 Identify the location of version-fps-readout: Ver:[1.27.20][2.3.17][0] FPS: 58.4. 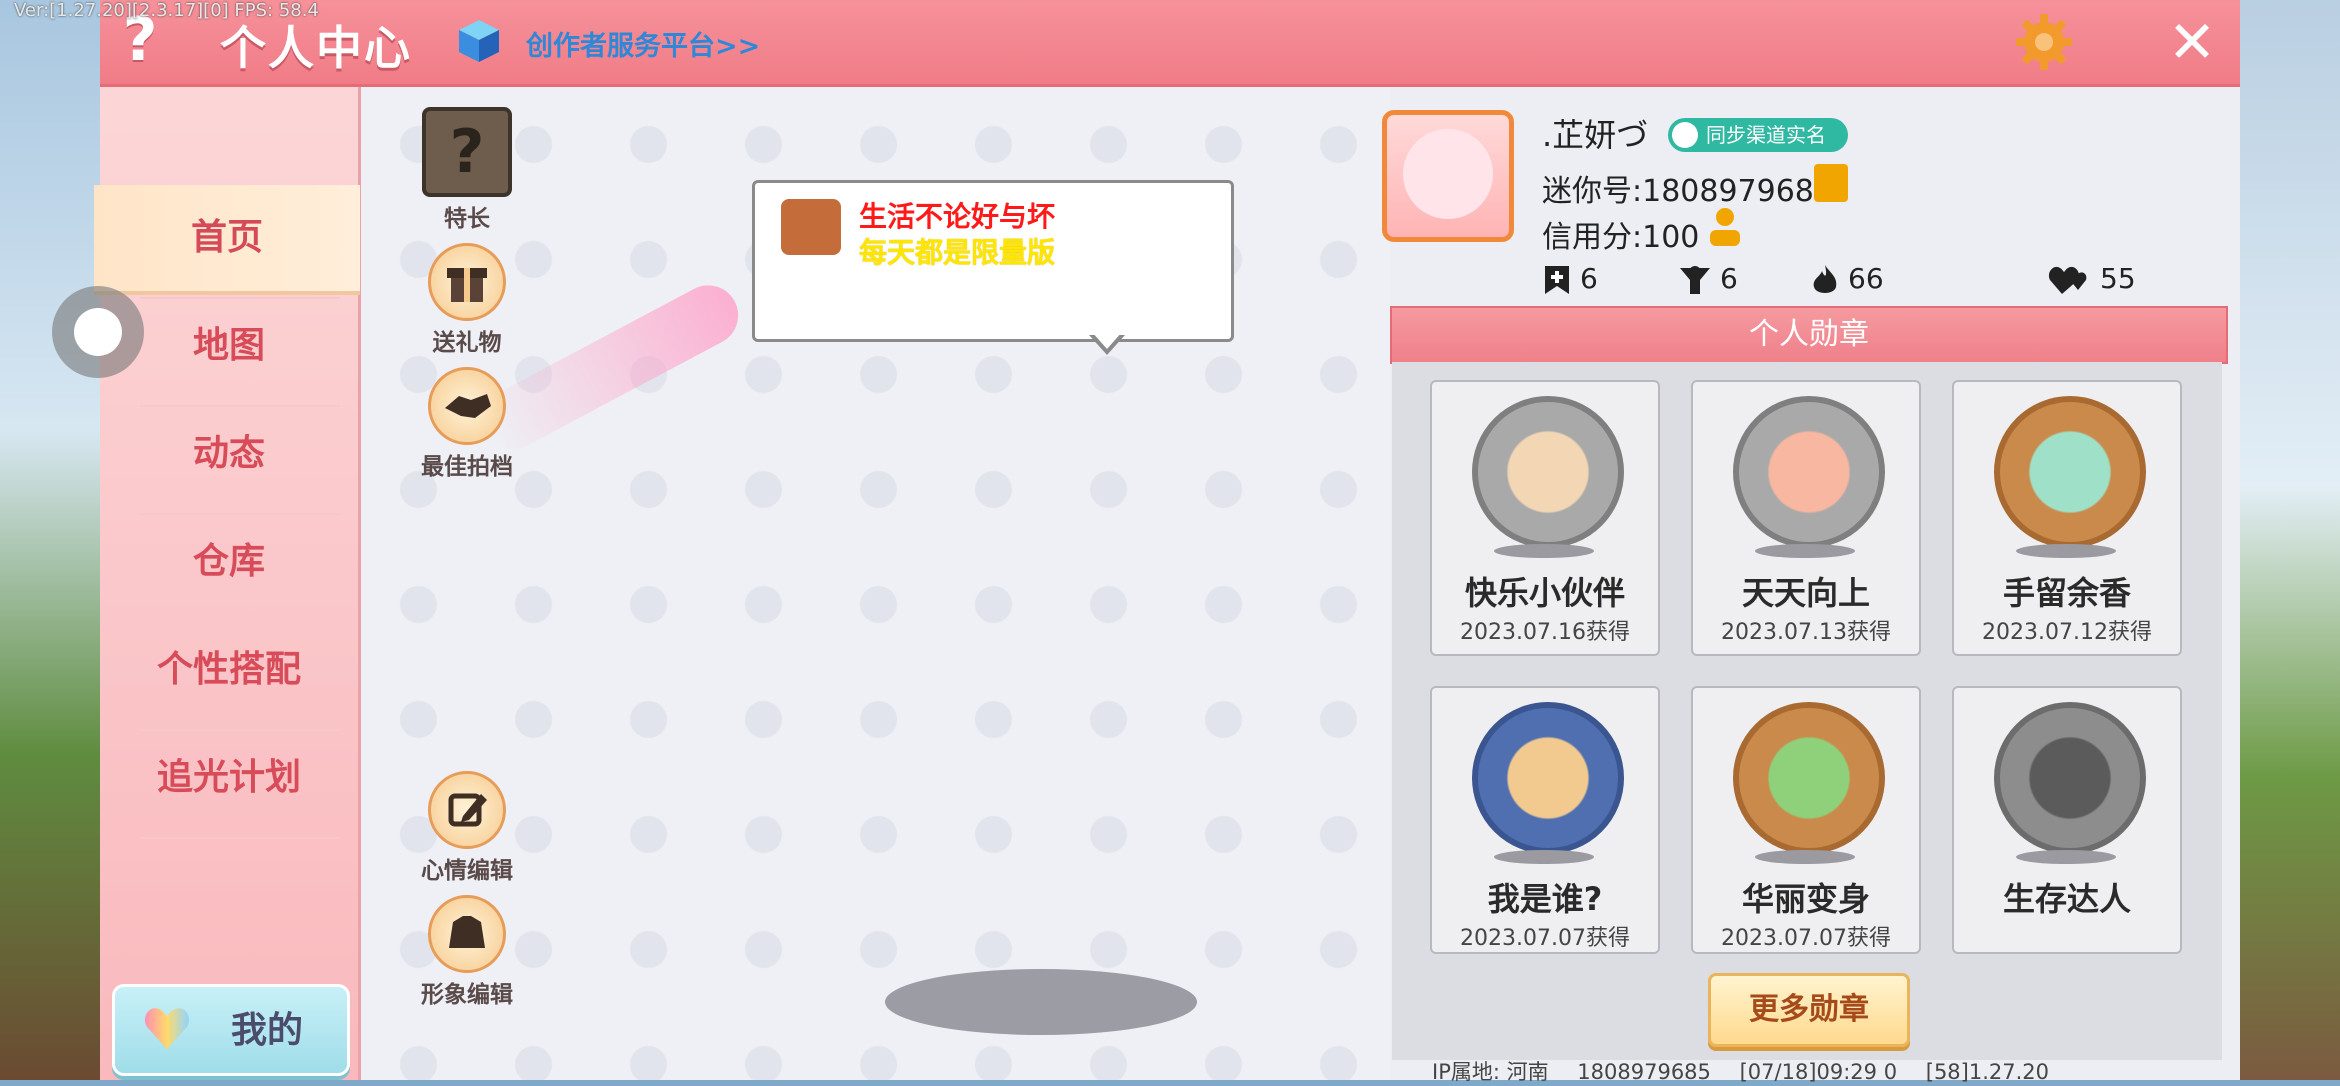
(166, 10).